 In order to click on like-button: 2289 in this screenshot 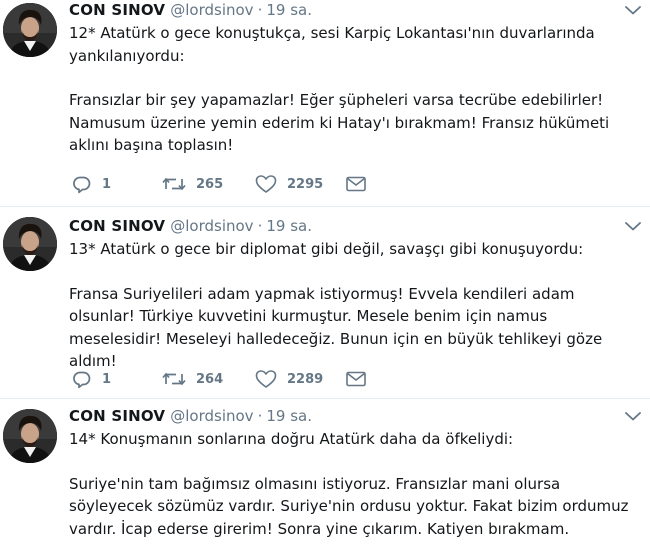, I will do `click(289, 379)`.